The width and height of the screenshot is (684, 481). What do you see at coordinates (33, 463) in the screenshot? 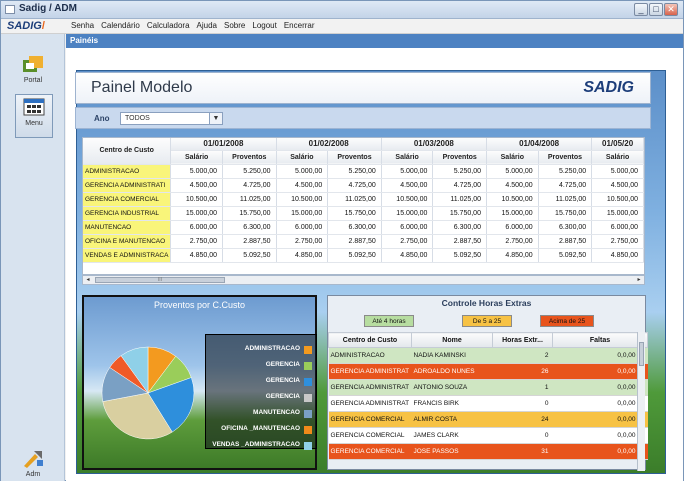
I see `sidebar-adm-button: Adm` at bounding box center [33, 463].